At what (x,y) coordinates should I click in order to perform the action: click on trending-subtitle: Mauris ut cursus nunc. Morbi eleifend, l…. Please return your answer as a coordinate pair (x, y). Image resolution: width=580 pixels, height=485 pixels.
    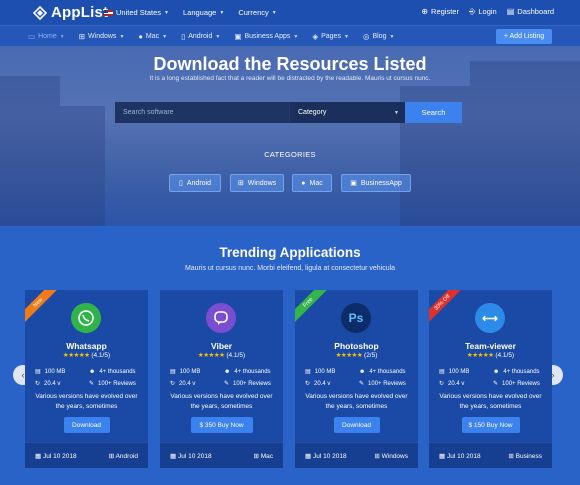
    Looking at the image, I should click on (290, 268).